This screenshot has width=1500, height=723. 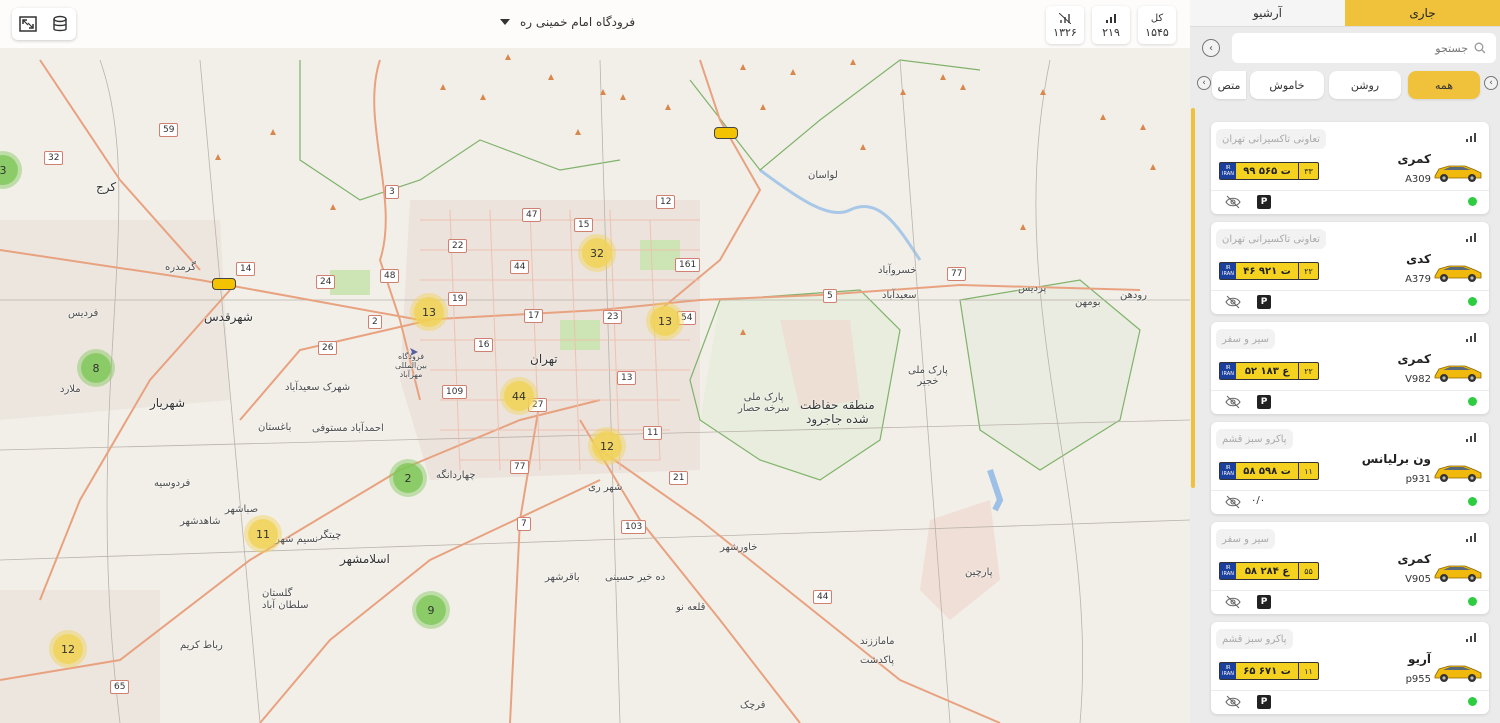 What do you see at coordinates (687, 318) in the screenshot?
I see `road-number: 54` at bounding box center [687, 318].